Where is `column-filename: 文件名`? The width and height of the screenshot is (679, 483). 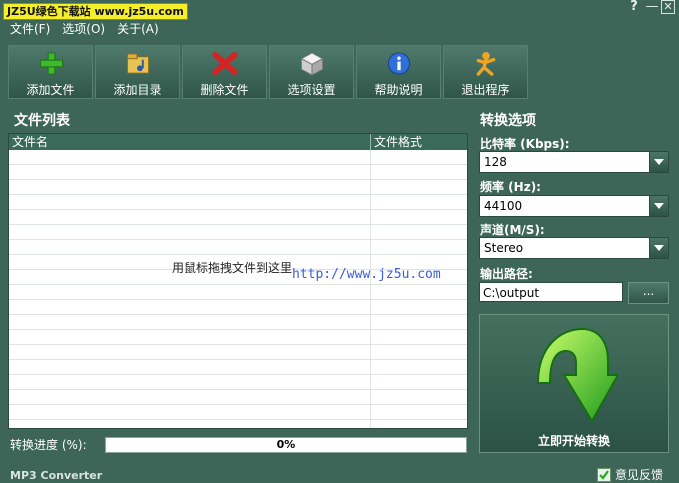
column-filename: 文件名 is located at coordinates (190, 142).